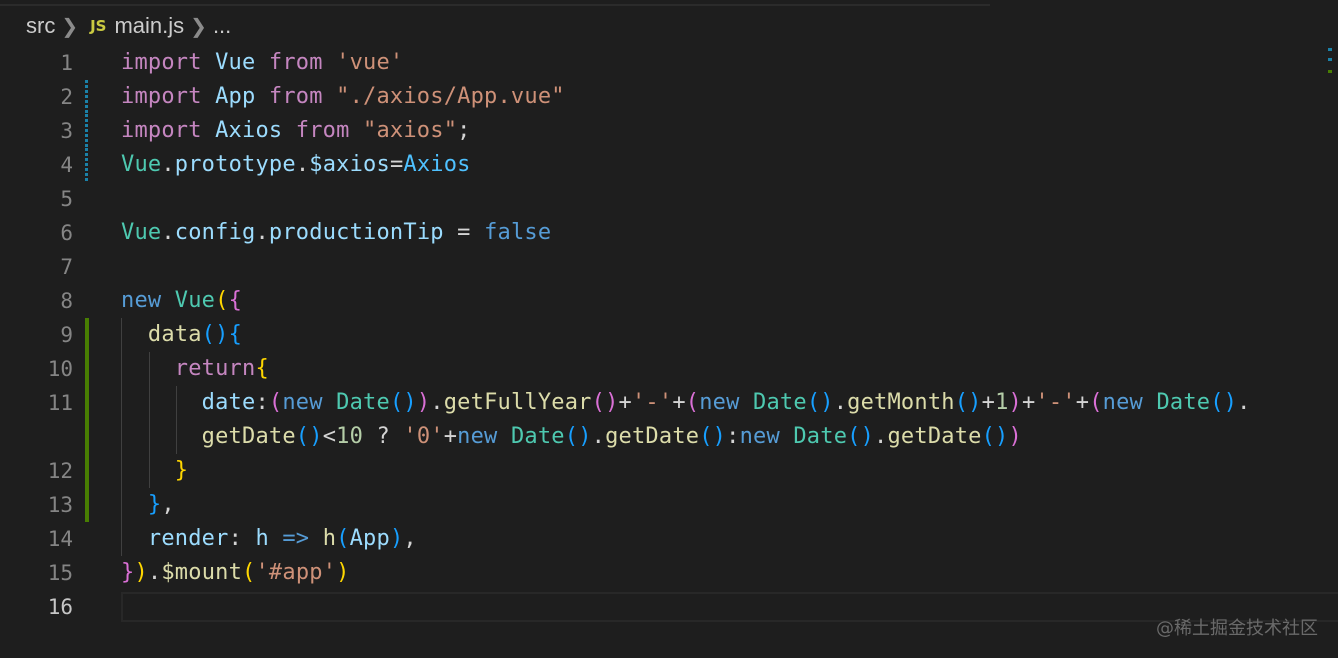 This screenshot has height=658, width=1338. Describe the element at coordinates (343, 97) in the screenshot. I see `code-text: import App from "./axios/App.vue"` at that location.